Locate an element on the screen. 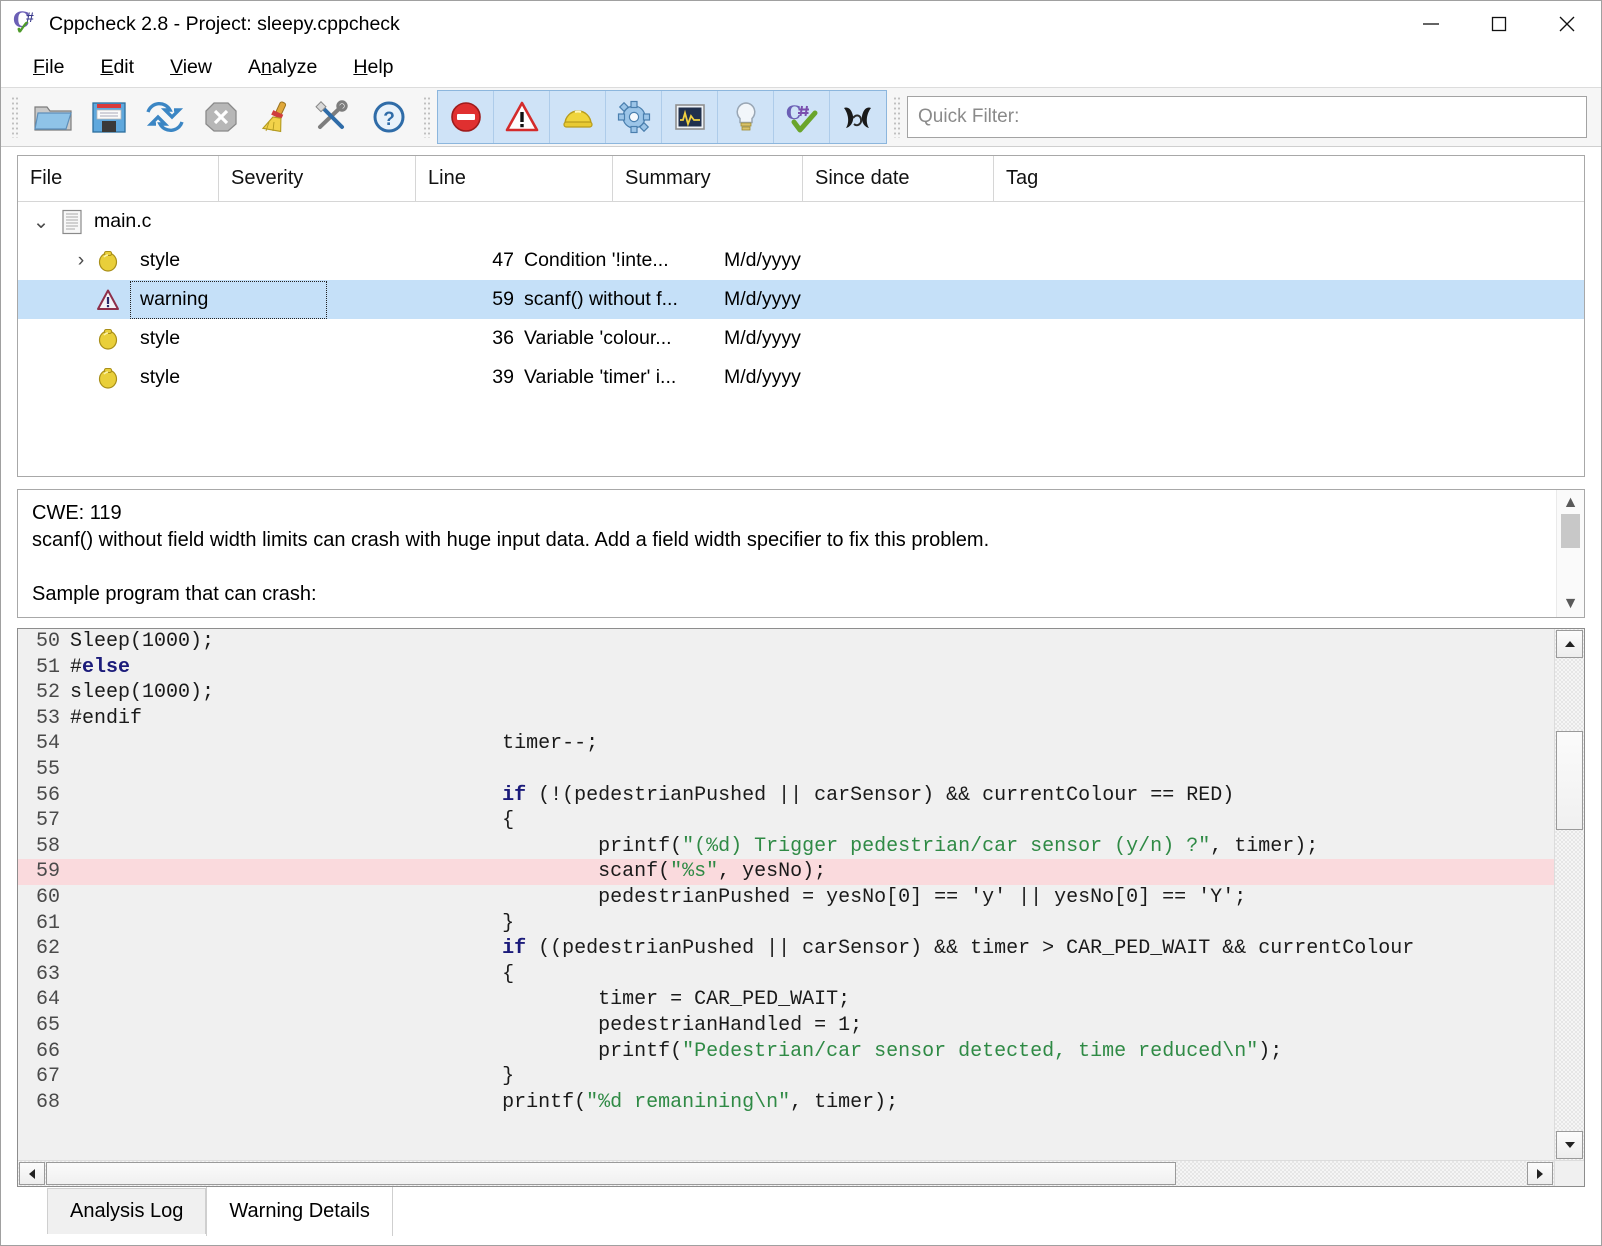 The image size is (1602, 1246). column-header-file: File is located at coordinates (118, 178).